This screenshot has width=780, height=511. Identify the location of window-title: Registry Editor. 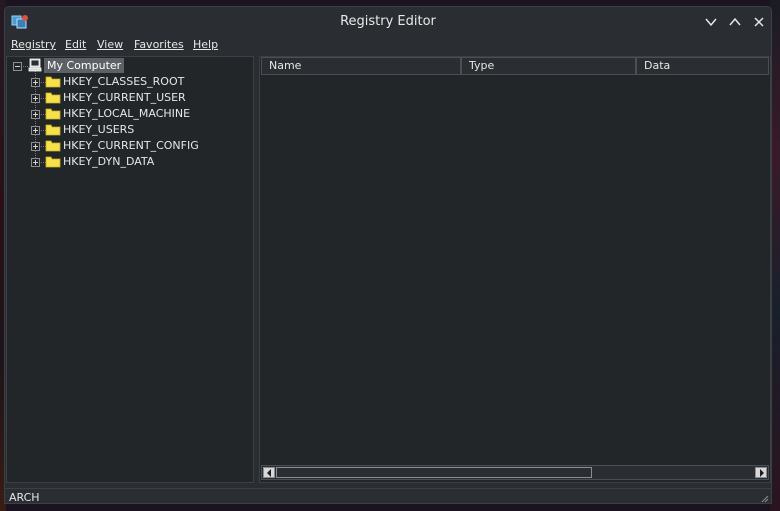
(388, 21).